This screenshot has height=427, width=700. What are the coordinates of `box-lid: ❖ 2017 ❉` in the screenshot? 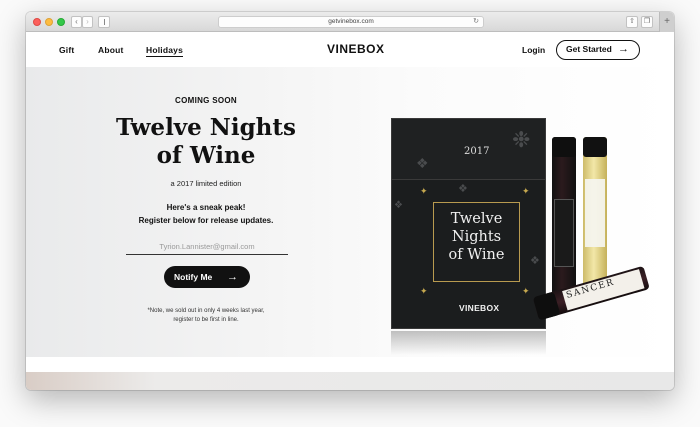 It's located at (468, 149).